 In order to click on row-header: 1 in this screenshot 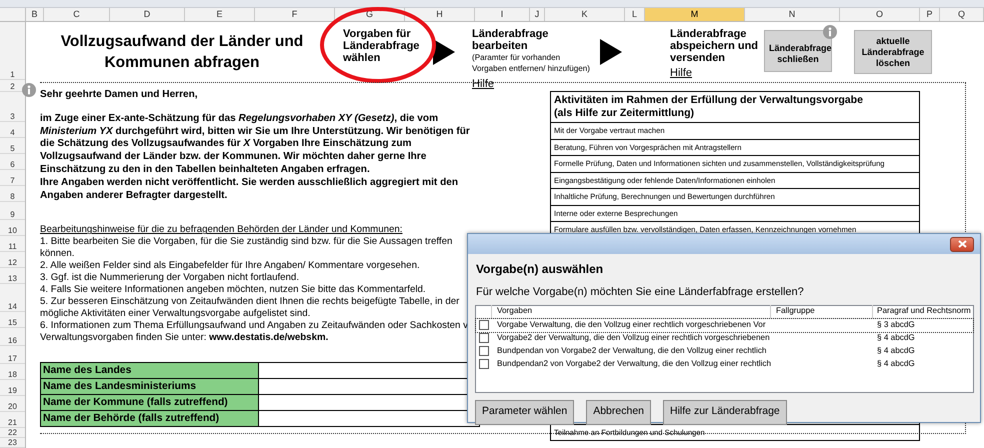, I will do `click(12, 51)`.